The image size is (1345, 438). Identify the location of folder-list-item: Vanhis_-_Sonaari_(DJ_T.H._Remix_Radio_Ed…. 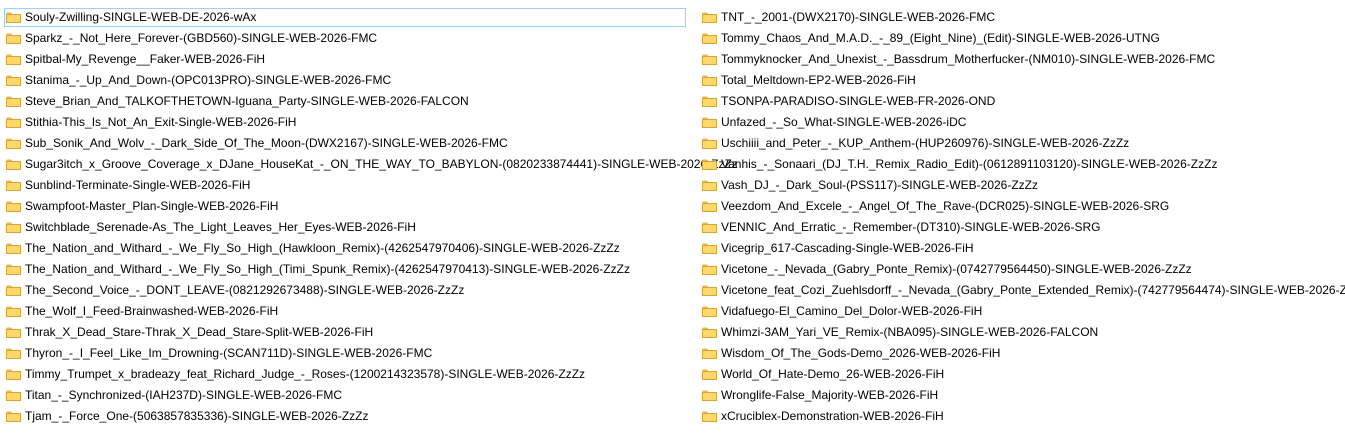
(1022, 164).